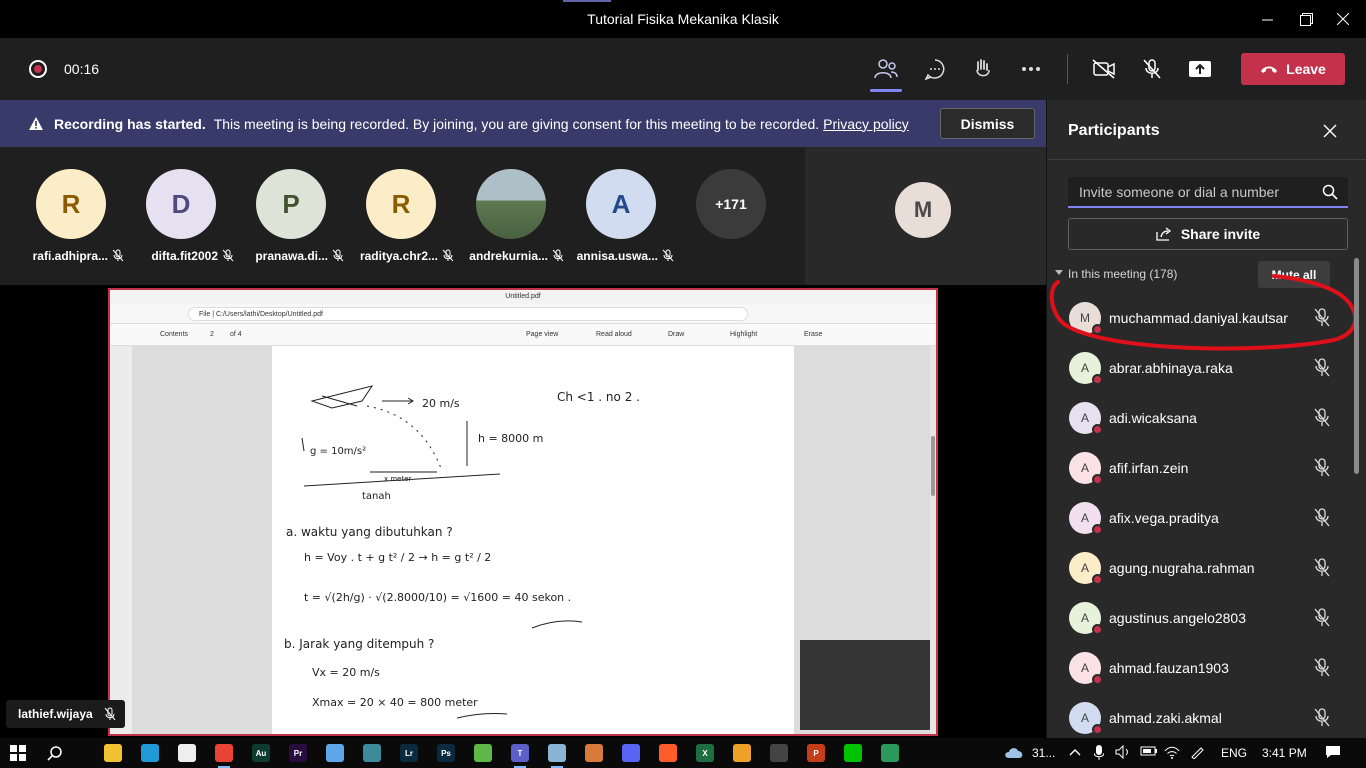 The height and width of the screenshot is (768, 1366). I want to click on line-icon, so click(853, 753).